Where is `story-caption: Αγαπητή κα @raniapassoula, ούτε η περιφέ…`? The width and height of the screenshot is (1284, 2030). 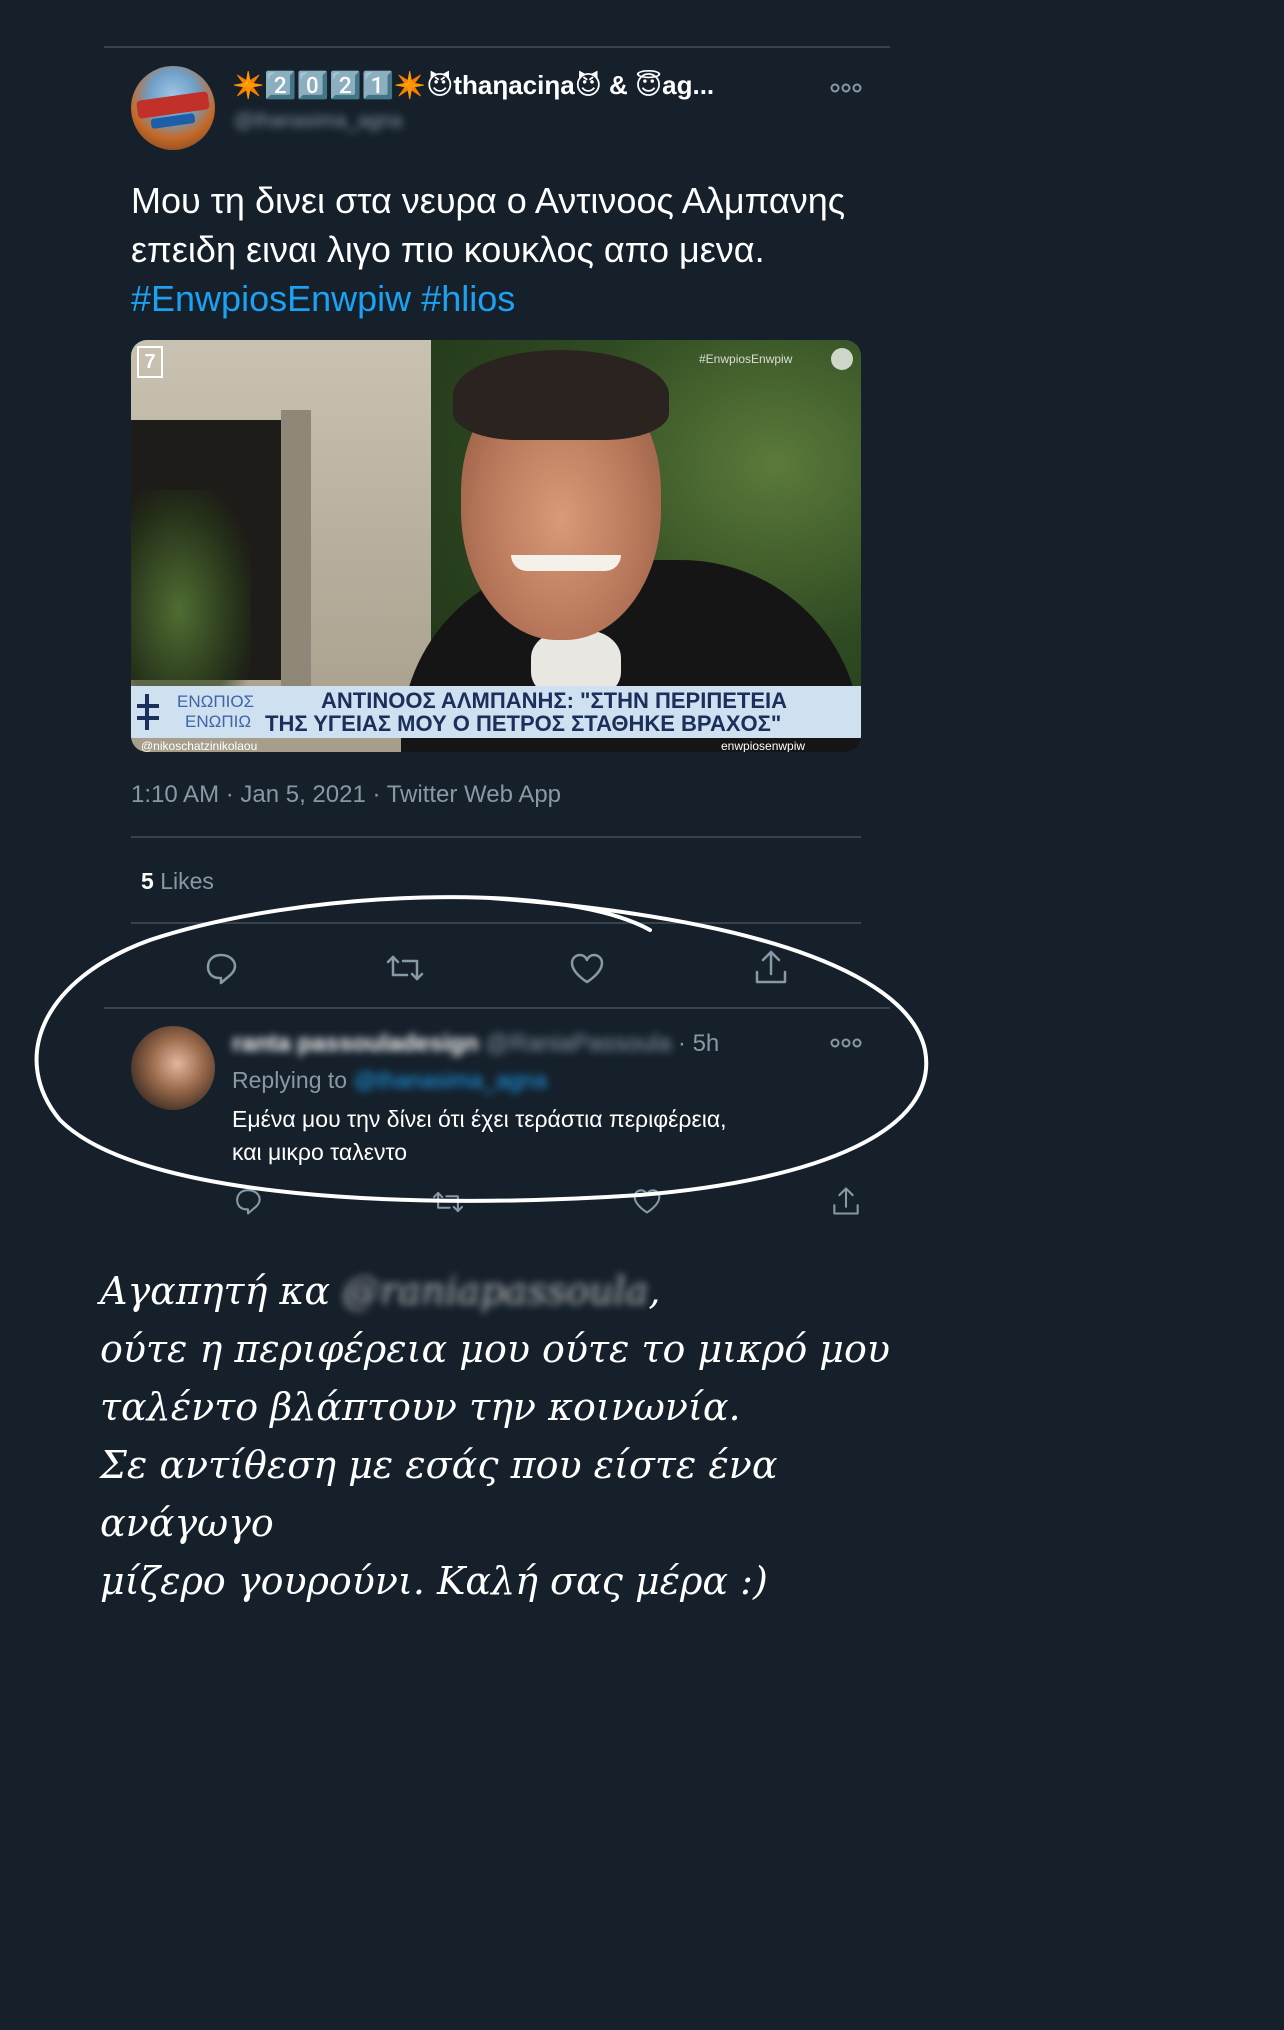 story-caption: Αγαπητή κα @raniapassoula, ούτε η περιφέ… is located at coordinates (530, 1436).